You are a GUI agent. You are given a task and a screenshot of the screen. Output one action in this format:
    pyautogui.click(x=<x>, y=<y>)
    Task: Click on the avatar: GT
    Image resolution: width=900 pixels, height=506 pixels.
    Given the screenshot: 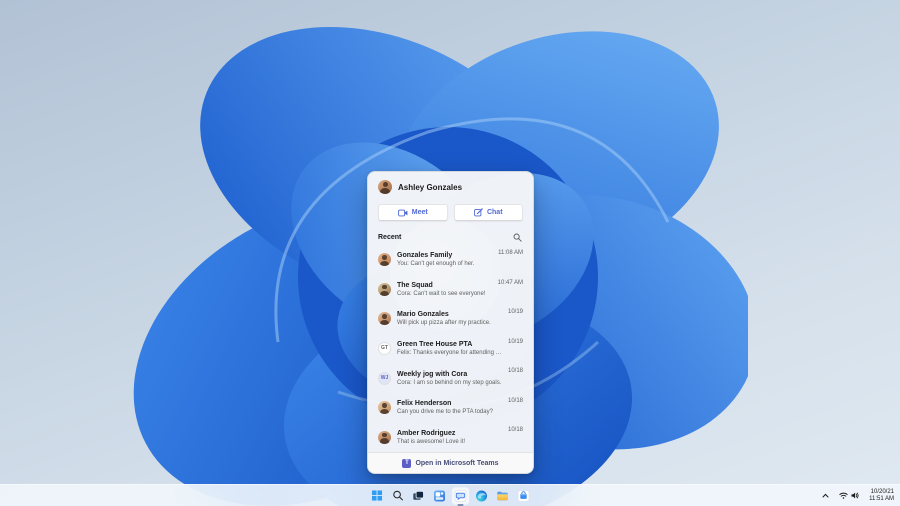 What is the action you would take?
    pyautogui.click(x=384, y=349)
    